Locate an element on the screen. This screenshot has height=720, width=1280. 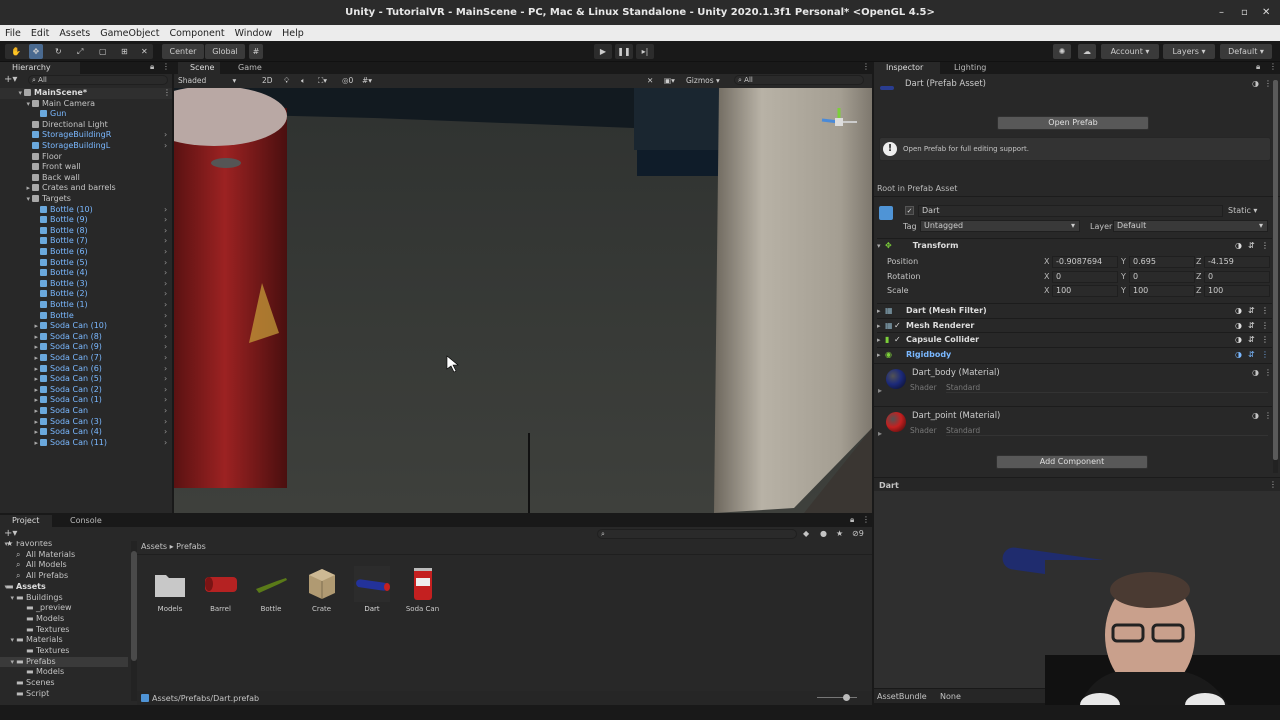
rotation-y-field: 0 is located at coordinates (1162, 277).